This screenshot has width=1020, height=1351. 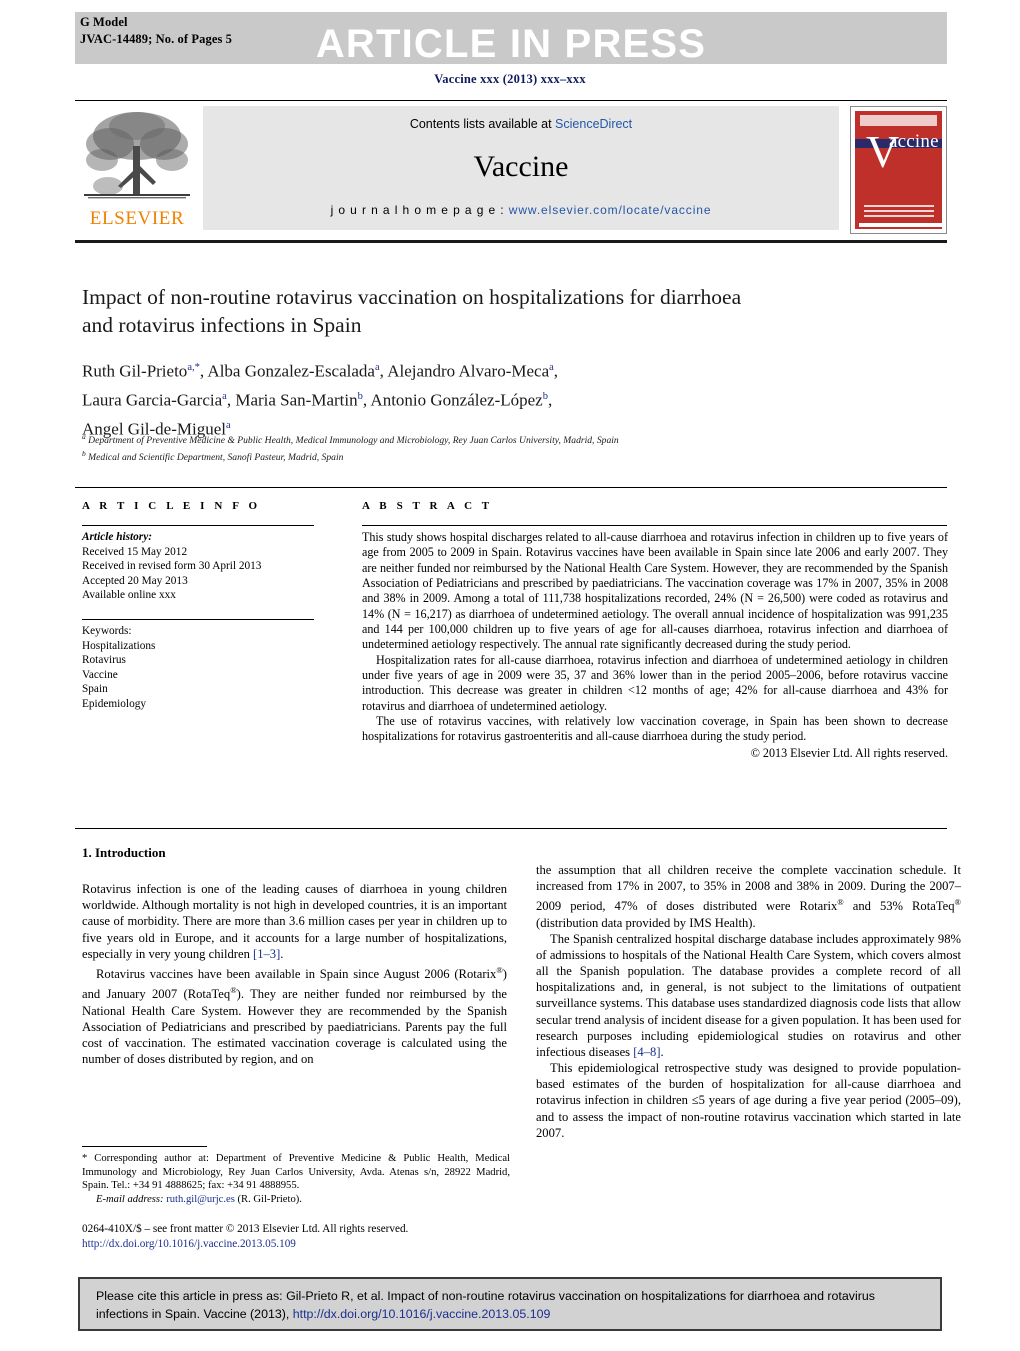 What do you see at coordinates (156, 39) in the screenshot?
I see `article-id-label: JVAC-14489; No. of Pages 5` at bounding box center [156, 39].